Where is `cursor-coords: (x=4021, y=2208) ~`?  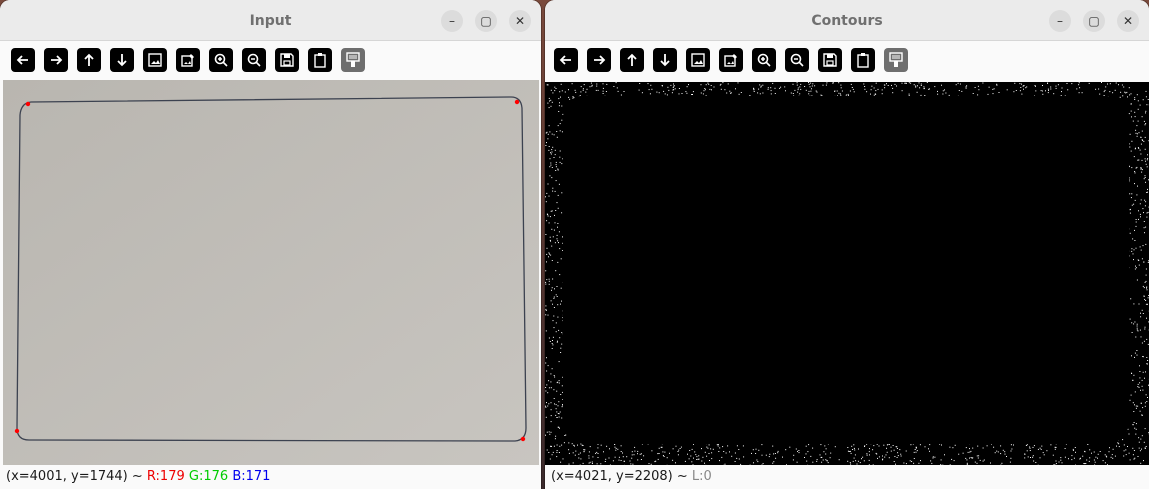 cursor-coords: (x=4021, y=2208) ~ is located at coordinates (619, 476).